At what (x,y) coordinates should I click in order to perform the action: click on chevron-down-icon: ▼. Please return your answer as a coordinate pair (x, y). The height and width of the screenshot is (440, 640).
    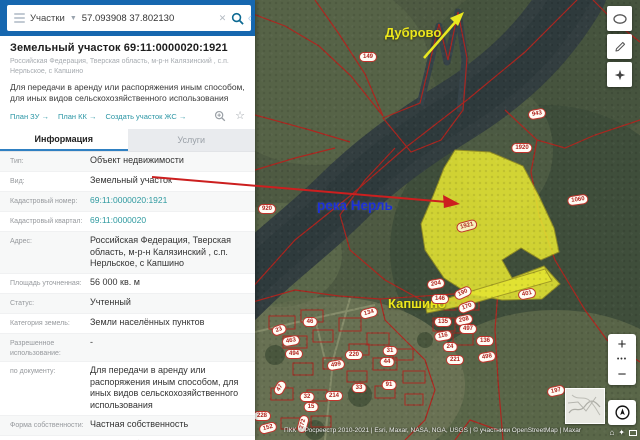
    Looking at the image, I should click on (73, 18).